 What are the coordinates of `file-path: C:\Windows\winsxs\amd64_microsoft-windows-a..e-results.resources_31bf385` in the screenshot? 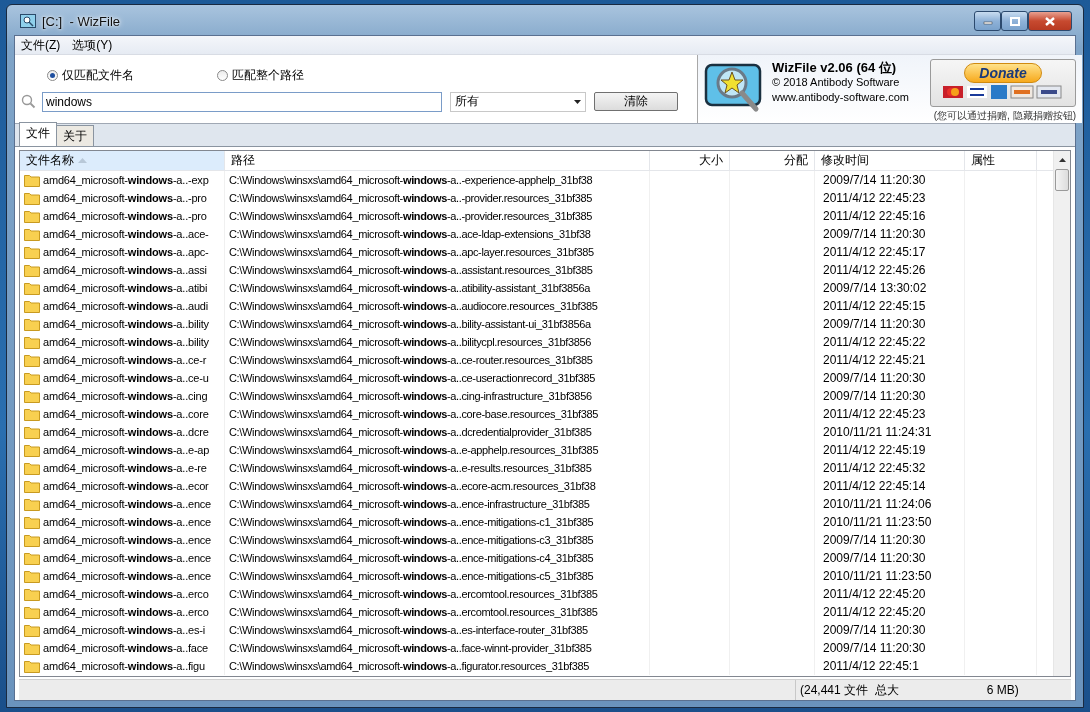 It's located at (410, 468).